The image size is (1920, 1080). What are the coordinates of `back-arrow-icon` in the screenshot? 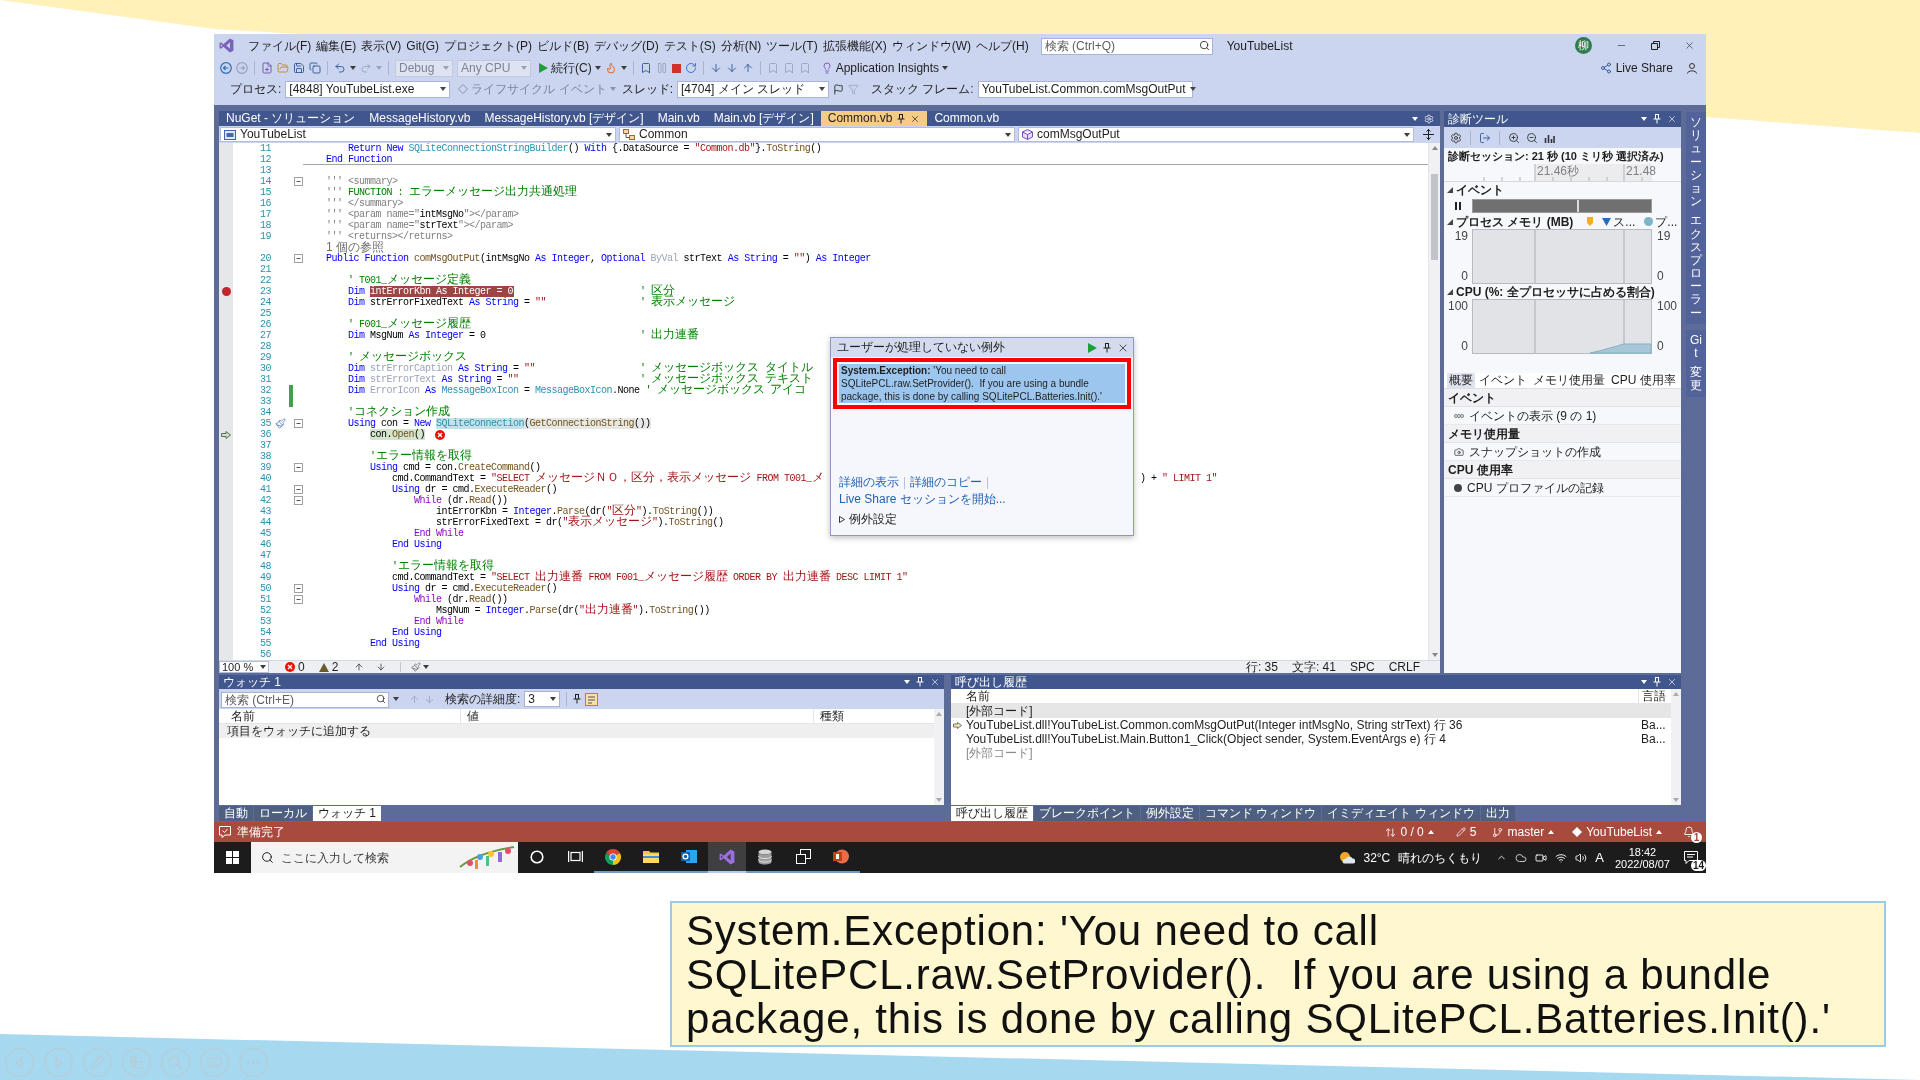 It's located at (226, 68).